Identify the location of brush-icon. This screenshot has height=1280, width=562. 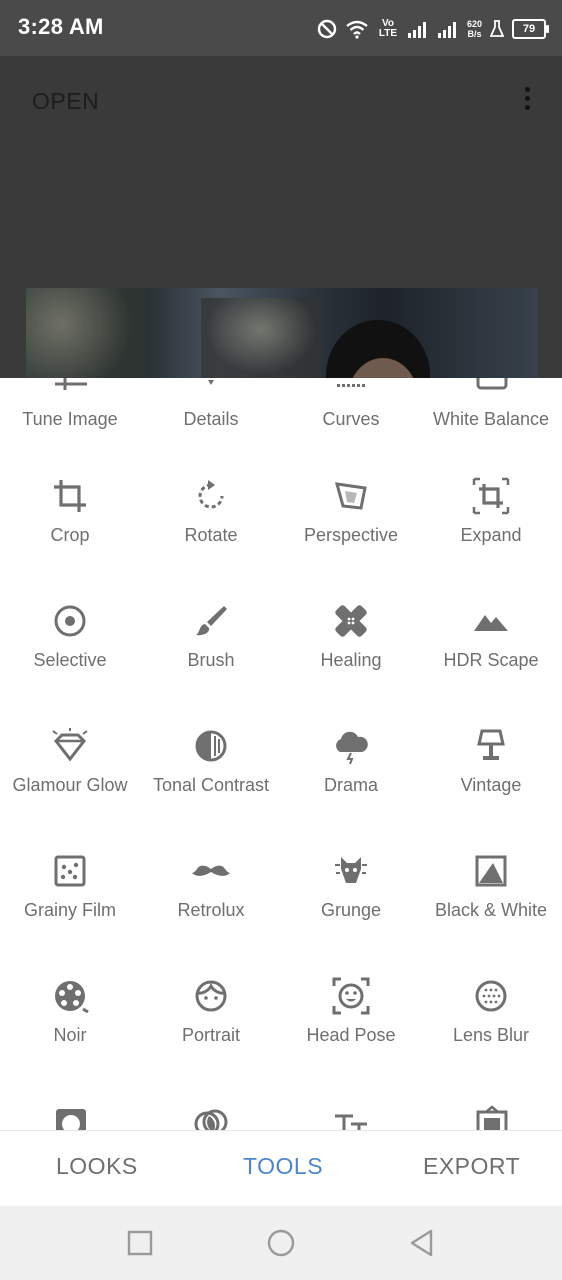
(211, 621).